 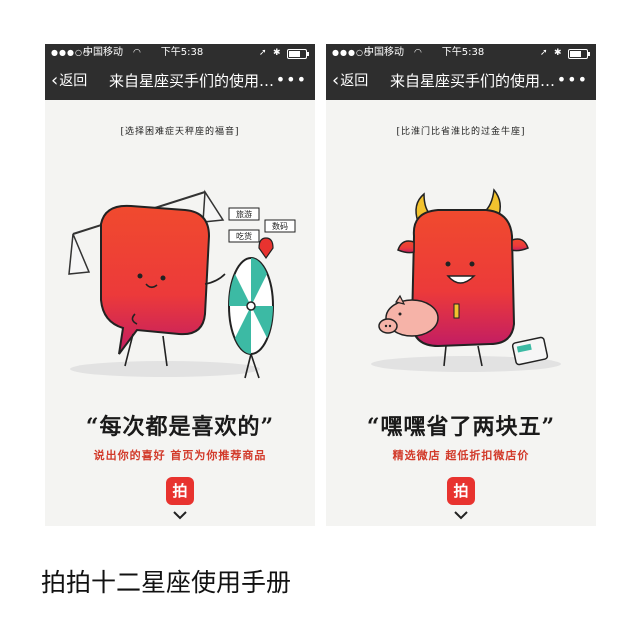 I want to click on article-subtitle: [选择困难症天秤座的福音], so click(x=180, y=132).